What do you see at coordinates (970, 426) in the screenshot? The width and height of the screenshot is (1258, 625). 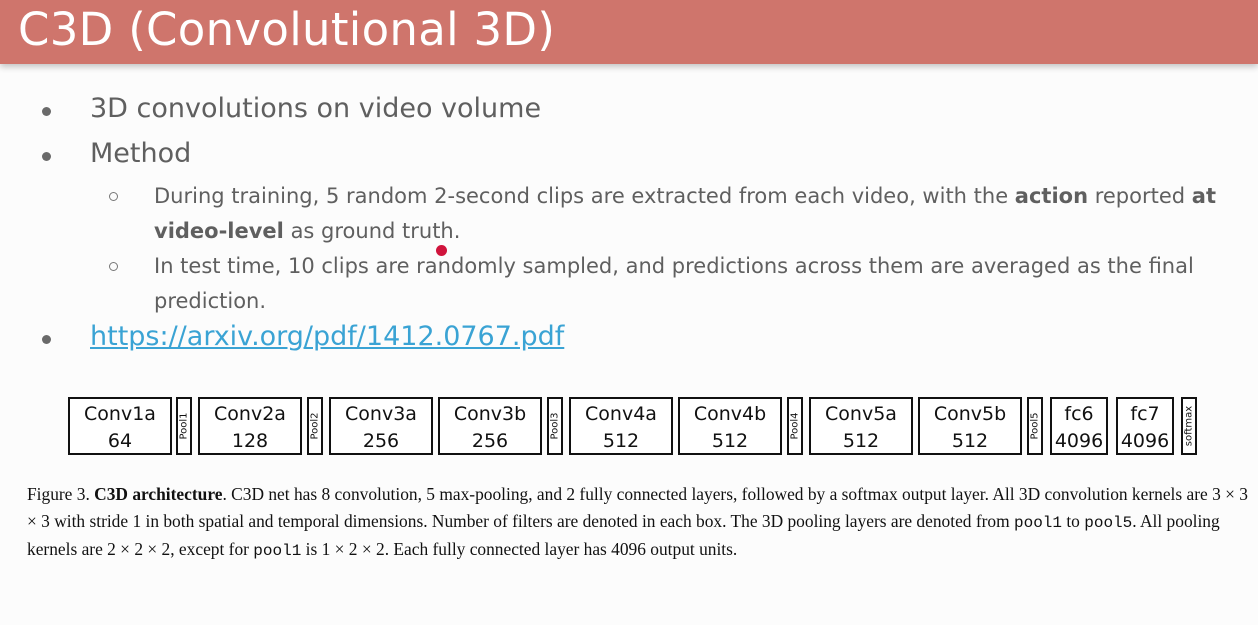 I see `layer-box-conv5b: Conv5b 512` at bounding box center [970, 426].